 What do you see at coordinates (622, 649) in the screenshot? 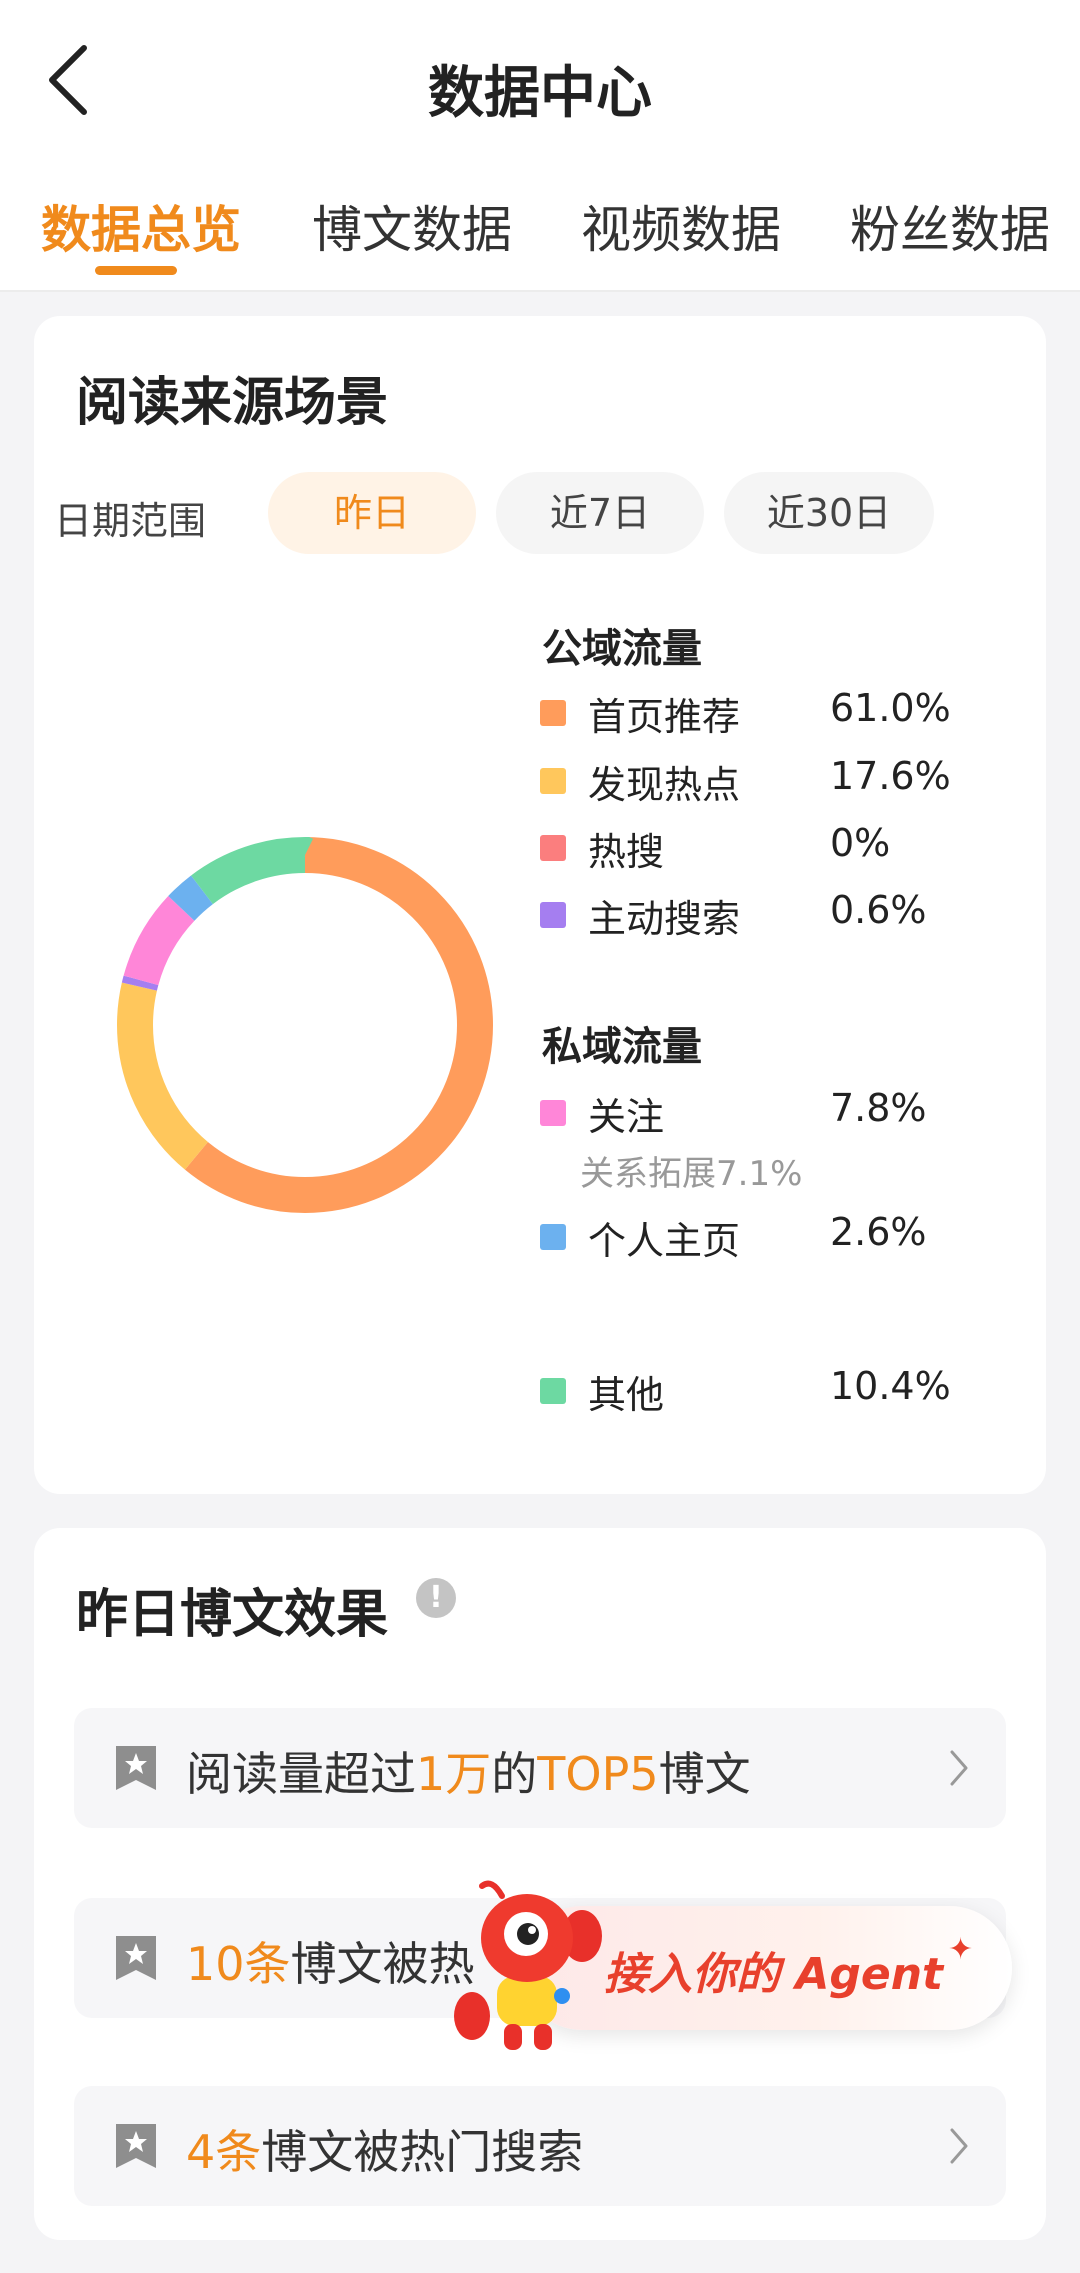
I see `public-traffic-heading: 公域流量` at bounding box center [622, 649].